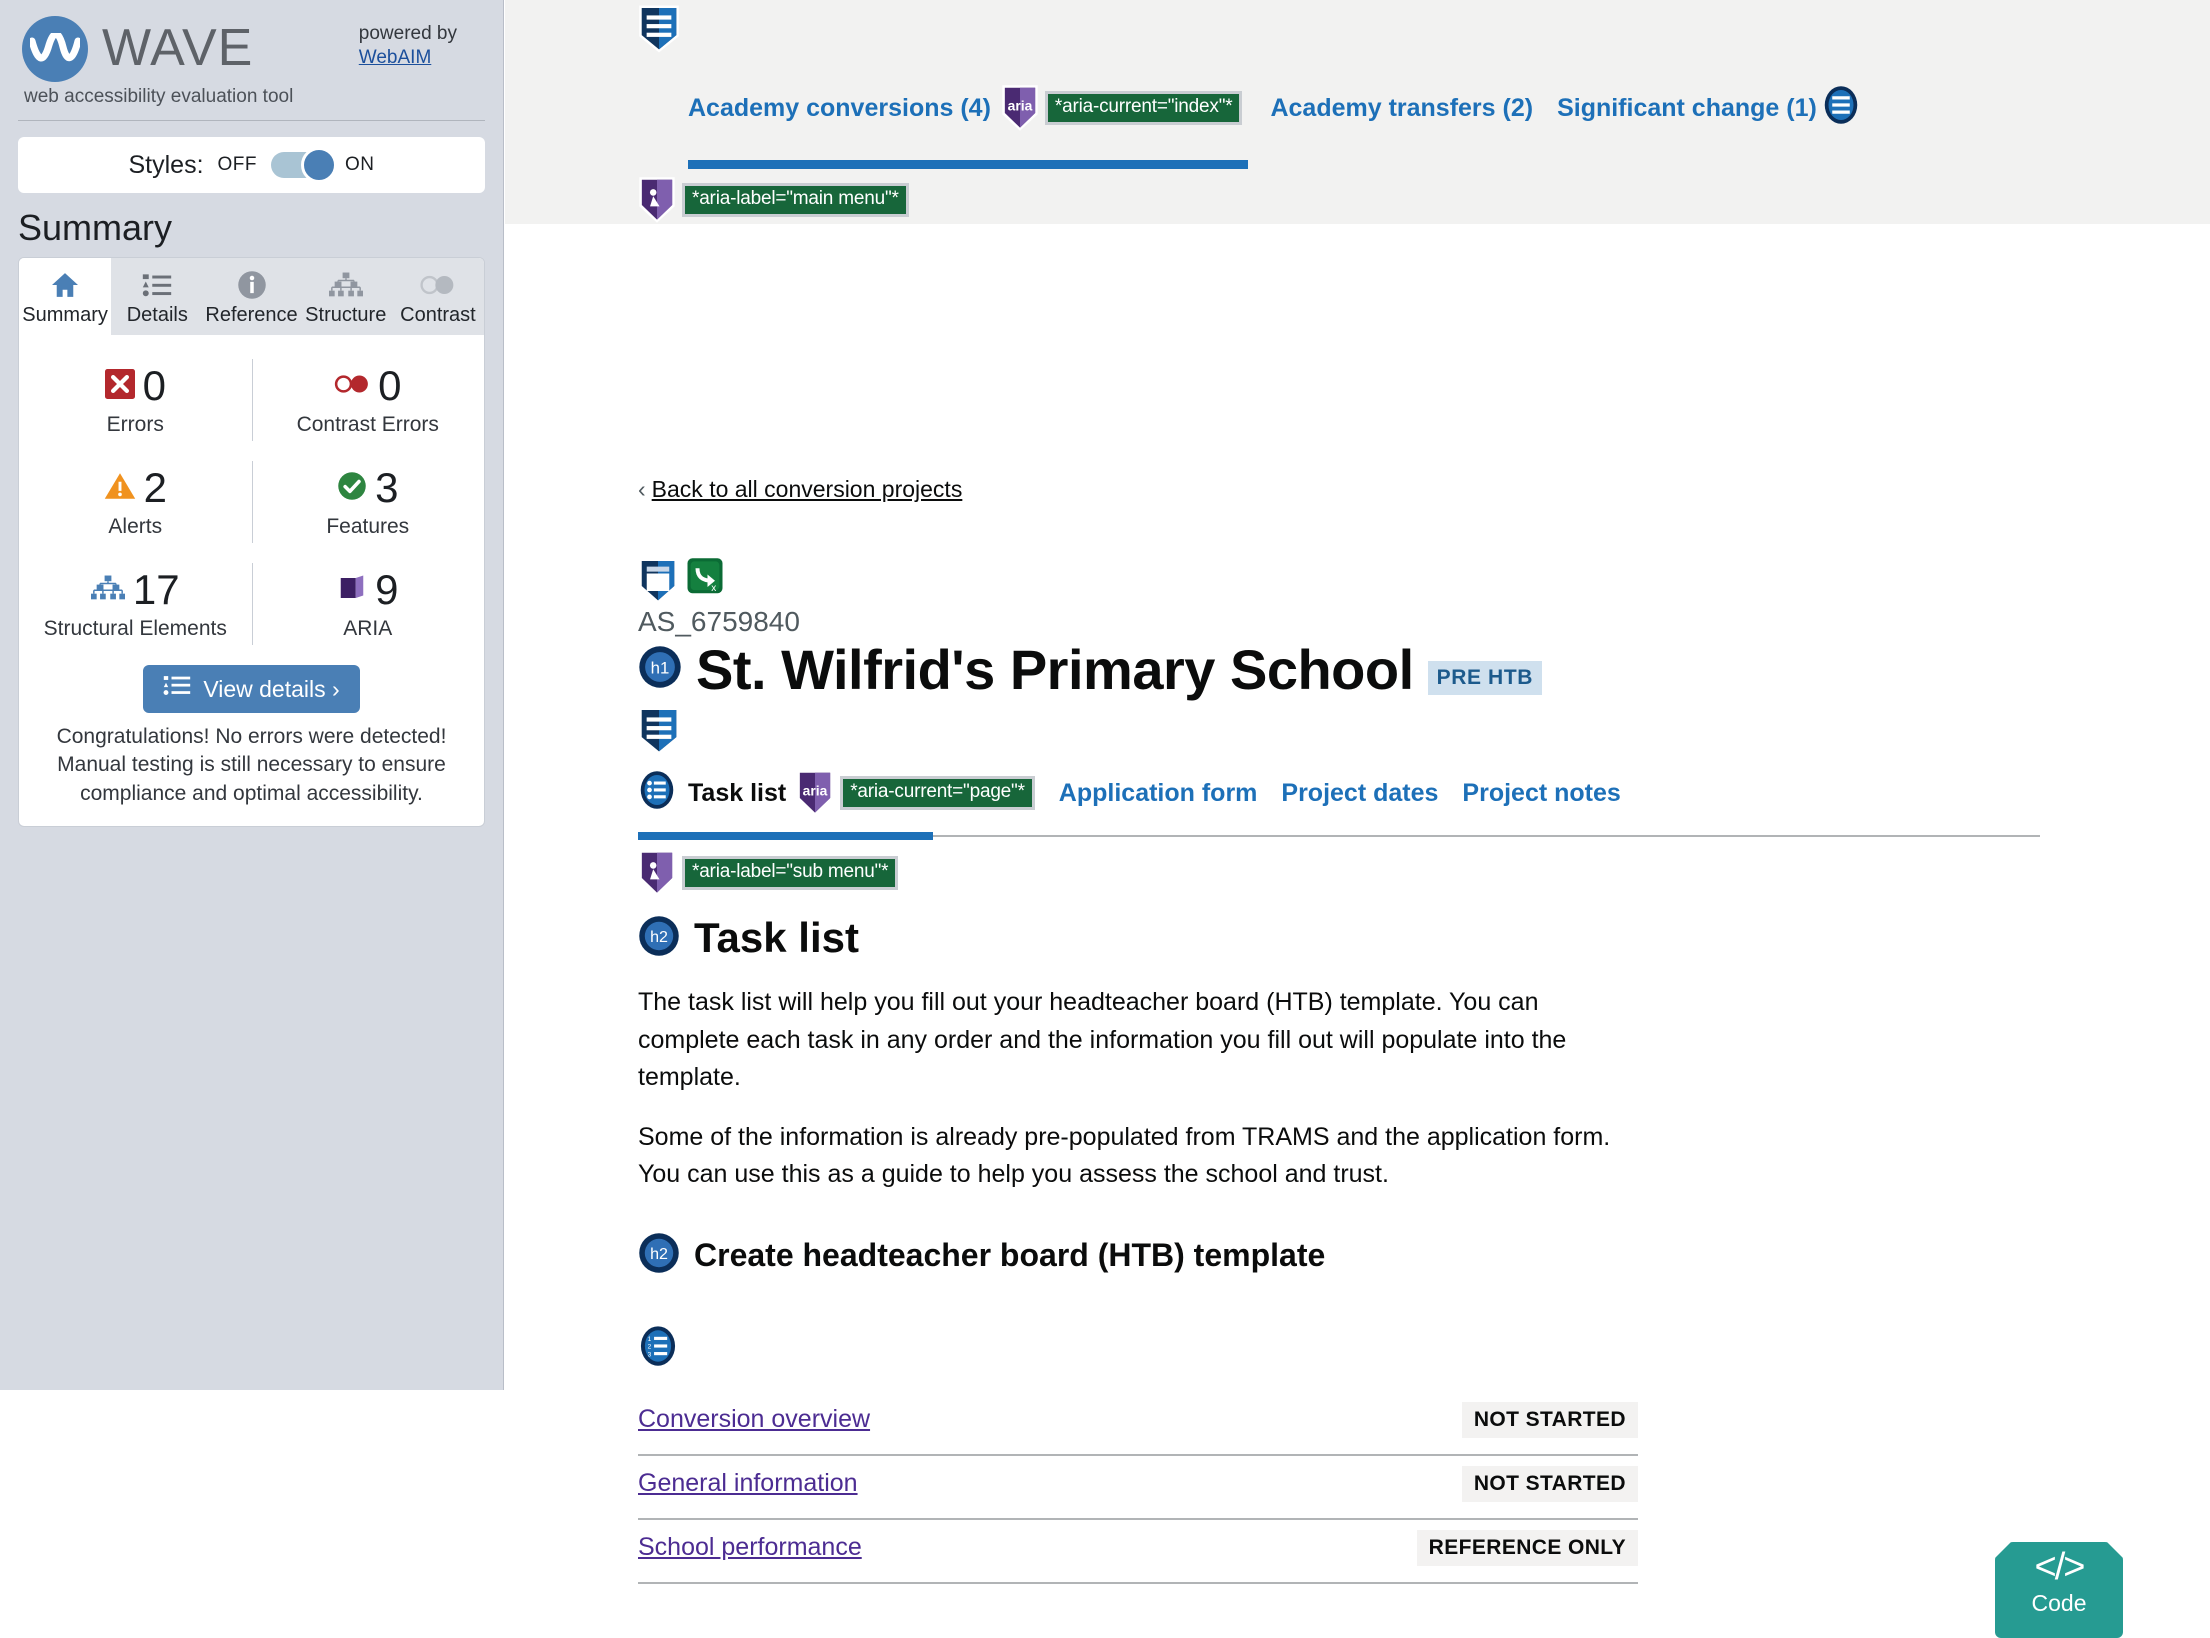  I want to click on stat-aria-value-row: 9, so click(368, 590).